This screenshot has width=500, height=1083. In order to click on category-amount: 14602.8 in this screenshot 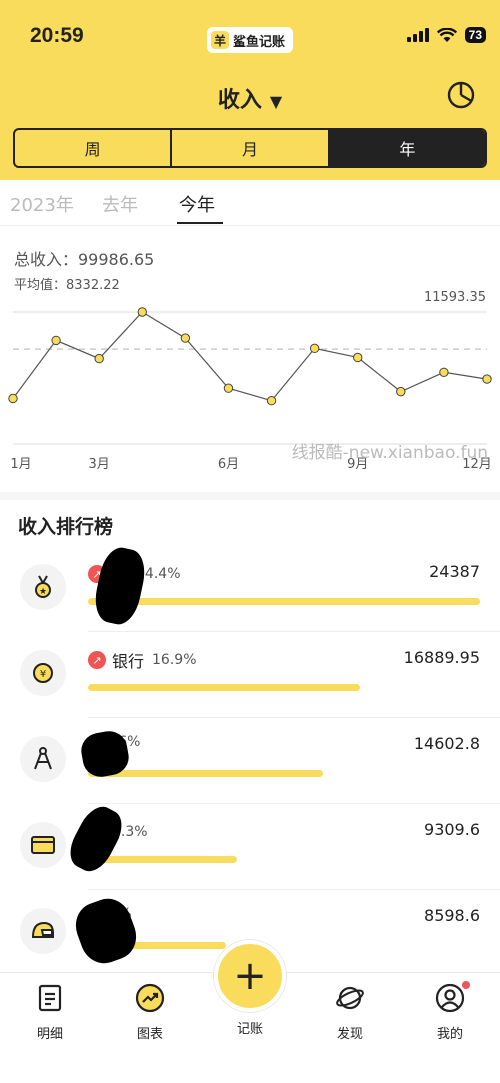, I will do `click(446, 743)`.